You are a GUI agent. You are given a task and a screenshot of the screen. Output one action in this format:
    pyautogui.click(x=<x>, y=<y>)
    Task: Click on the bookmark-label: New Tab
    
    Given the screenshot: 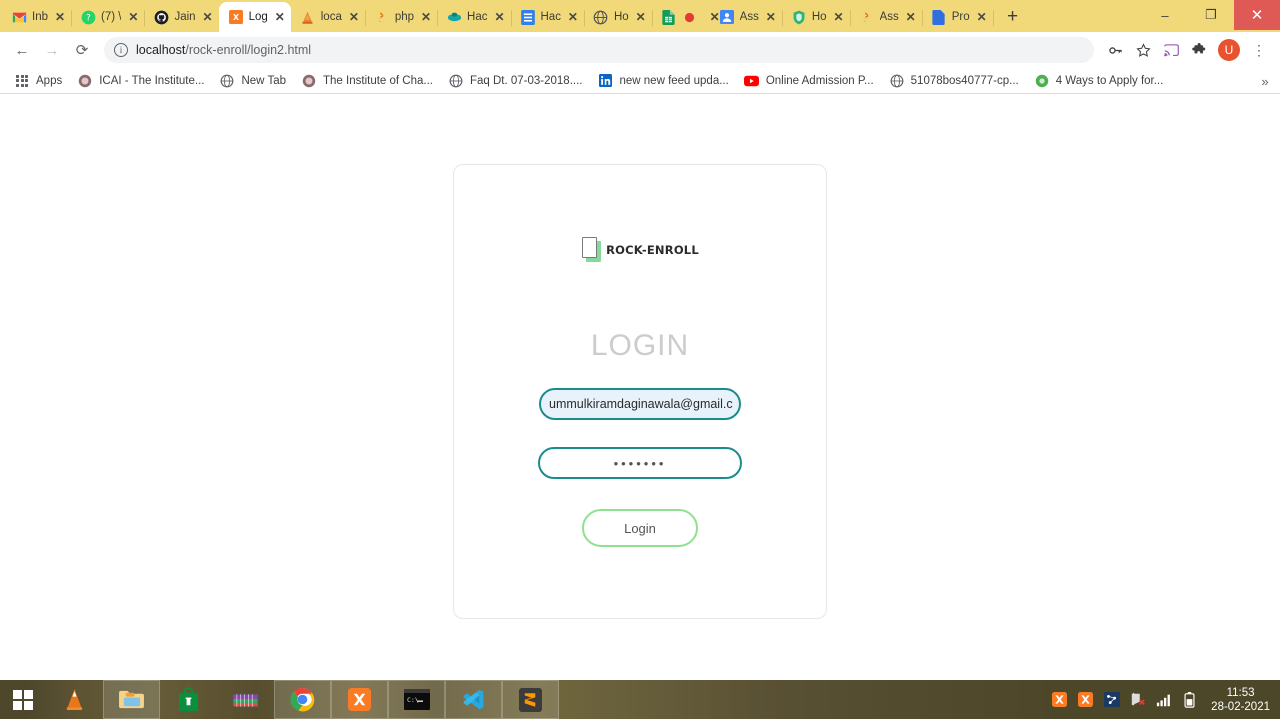 What is the action you would take?
    pyautogui.click(x=264, y=80)
    